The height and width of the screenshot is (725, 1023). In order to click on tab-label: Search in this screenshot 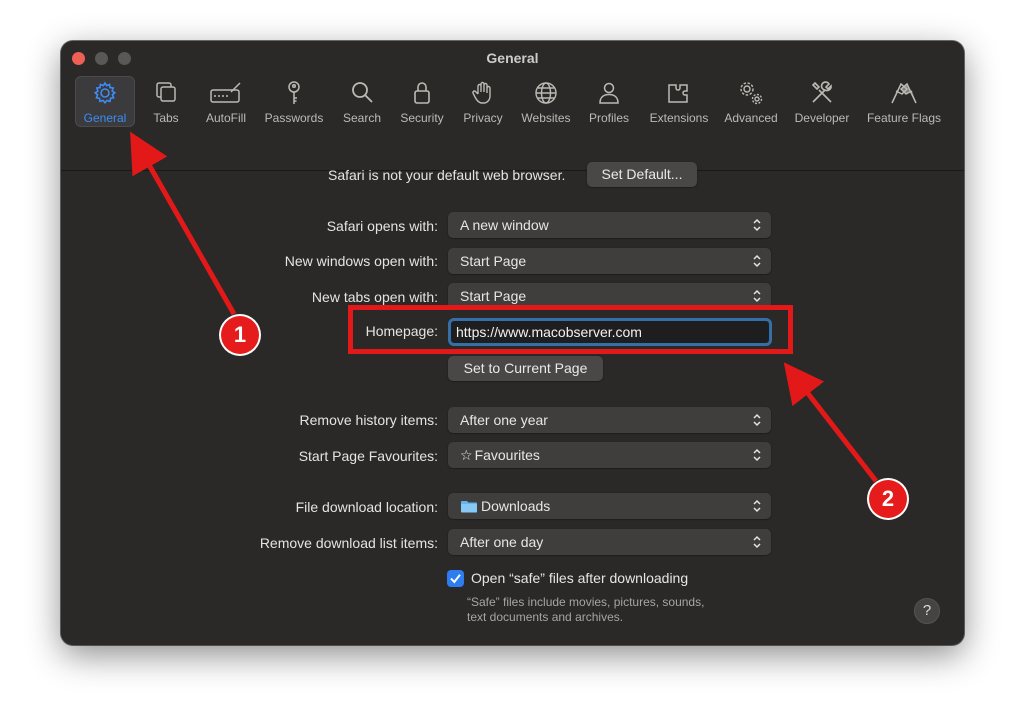, I will do `click(362, 118)`.